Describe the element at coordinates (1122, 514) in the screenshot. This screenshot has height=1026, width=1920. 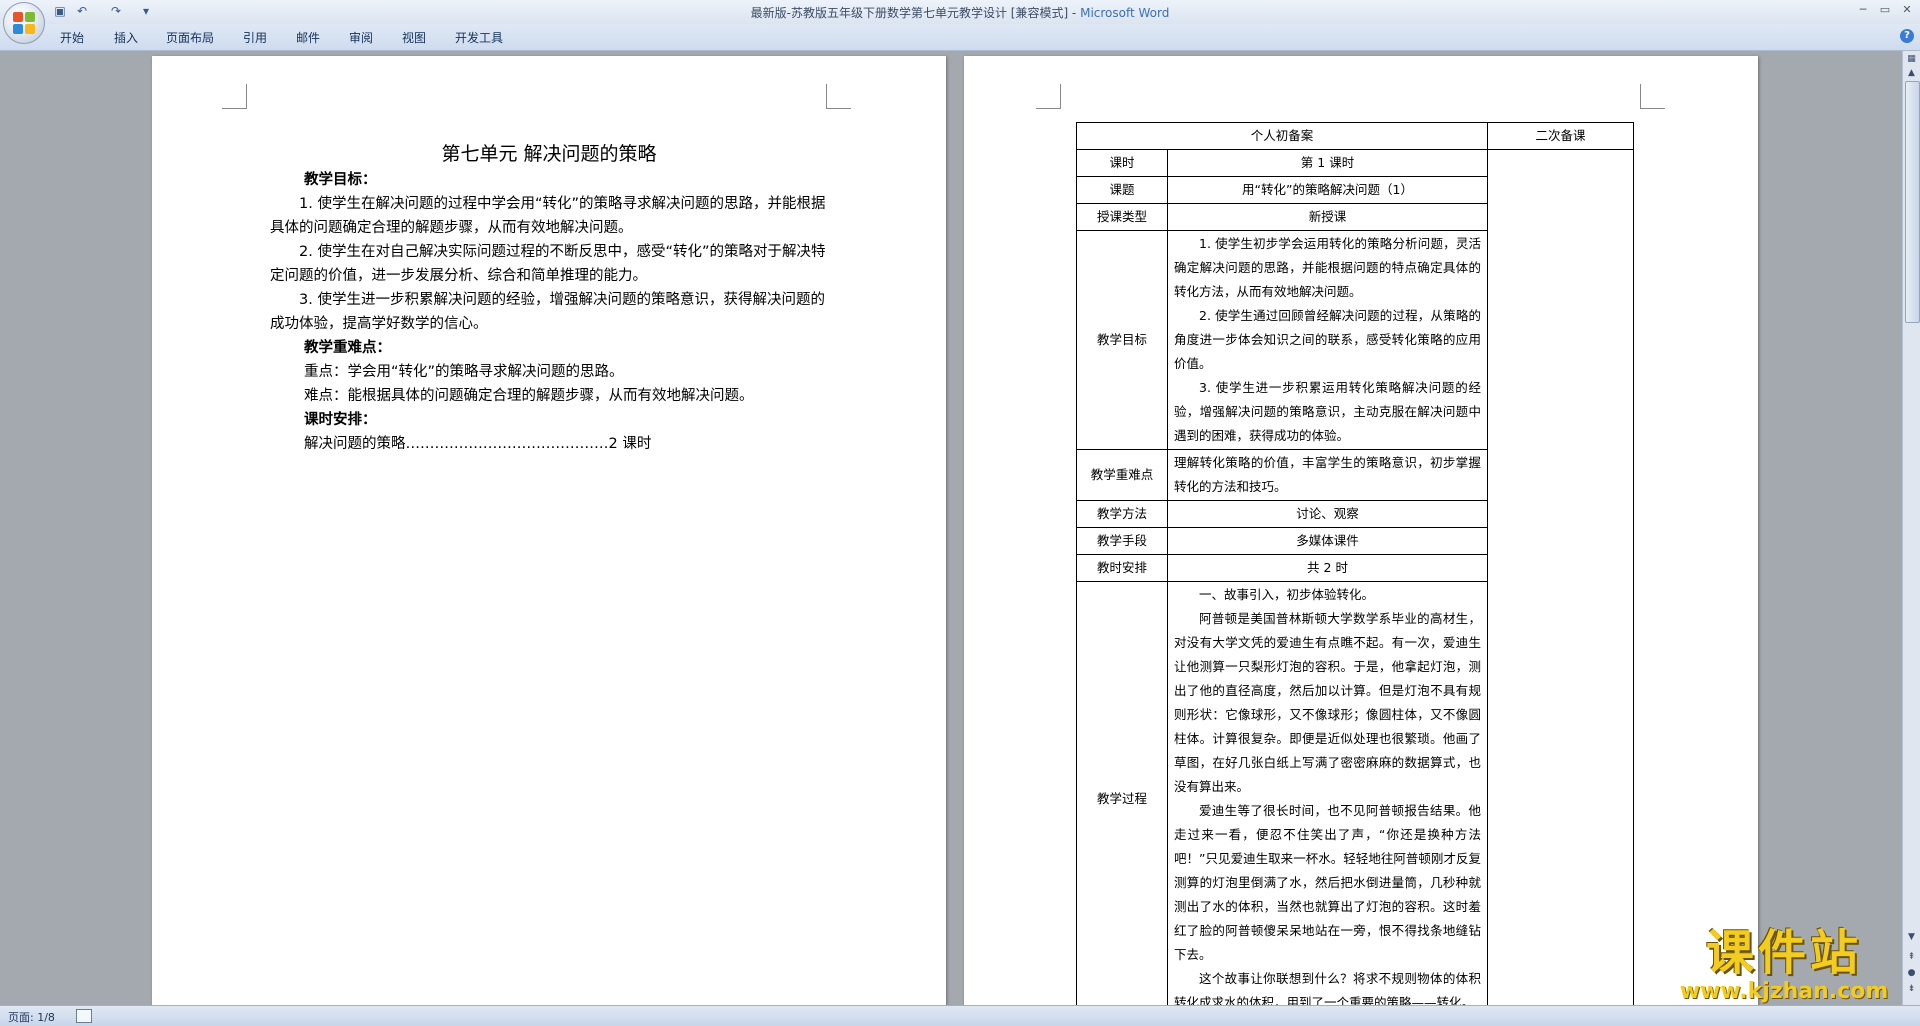
I see `table-cell: 教学方法` at that location.